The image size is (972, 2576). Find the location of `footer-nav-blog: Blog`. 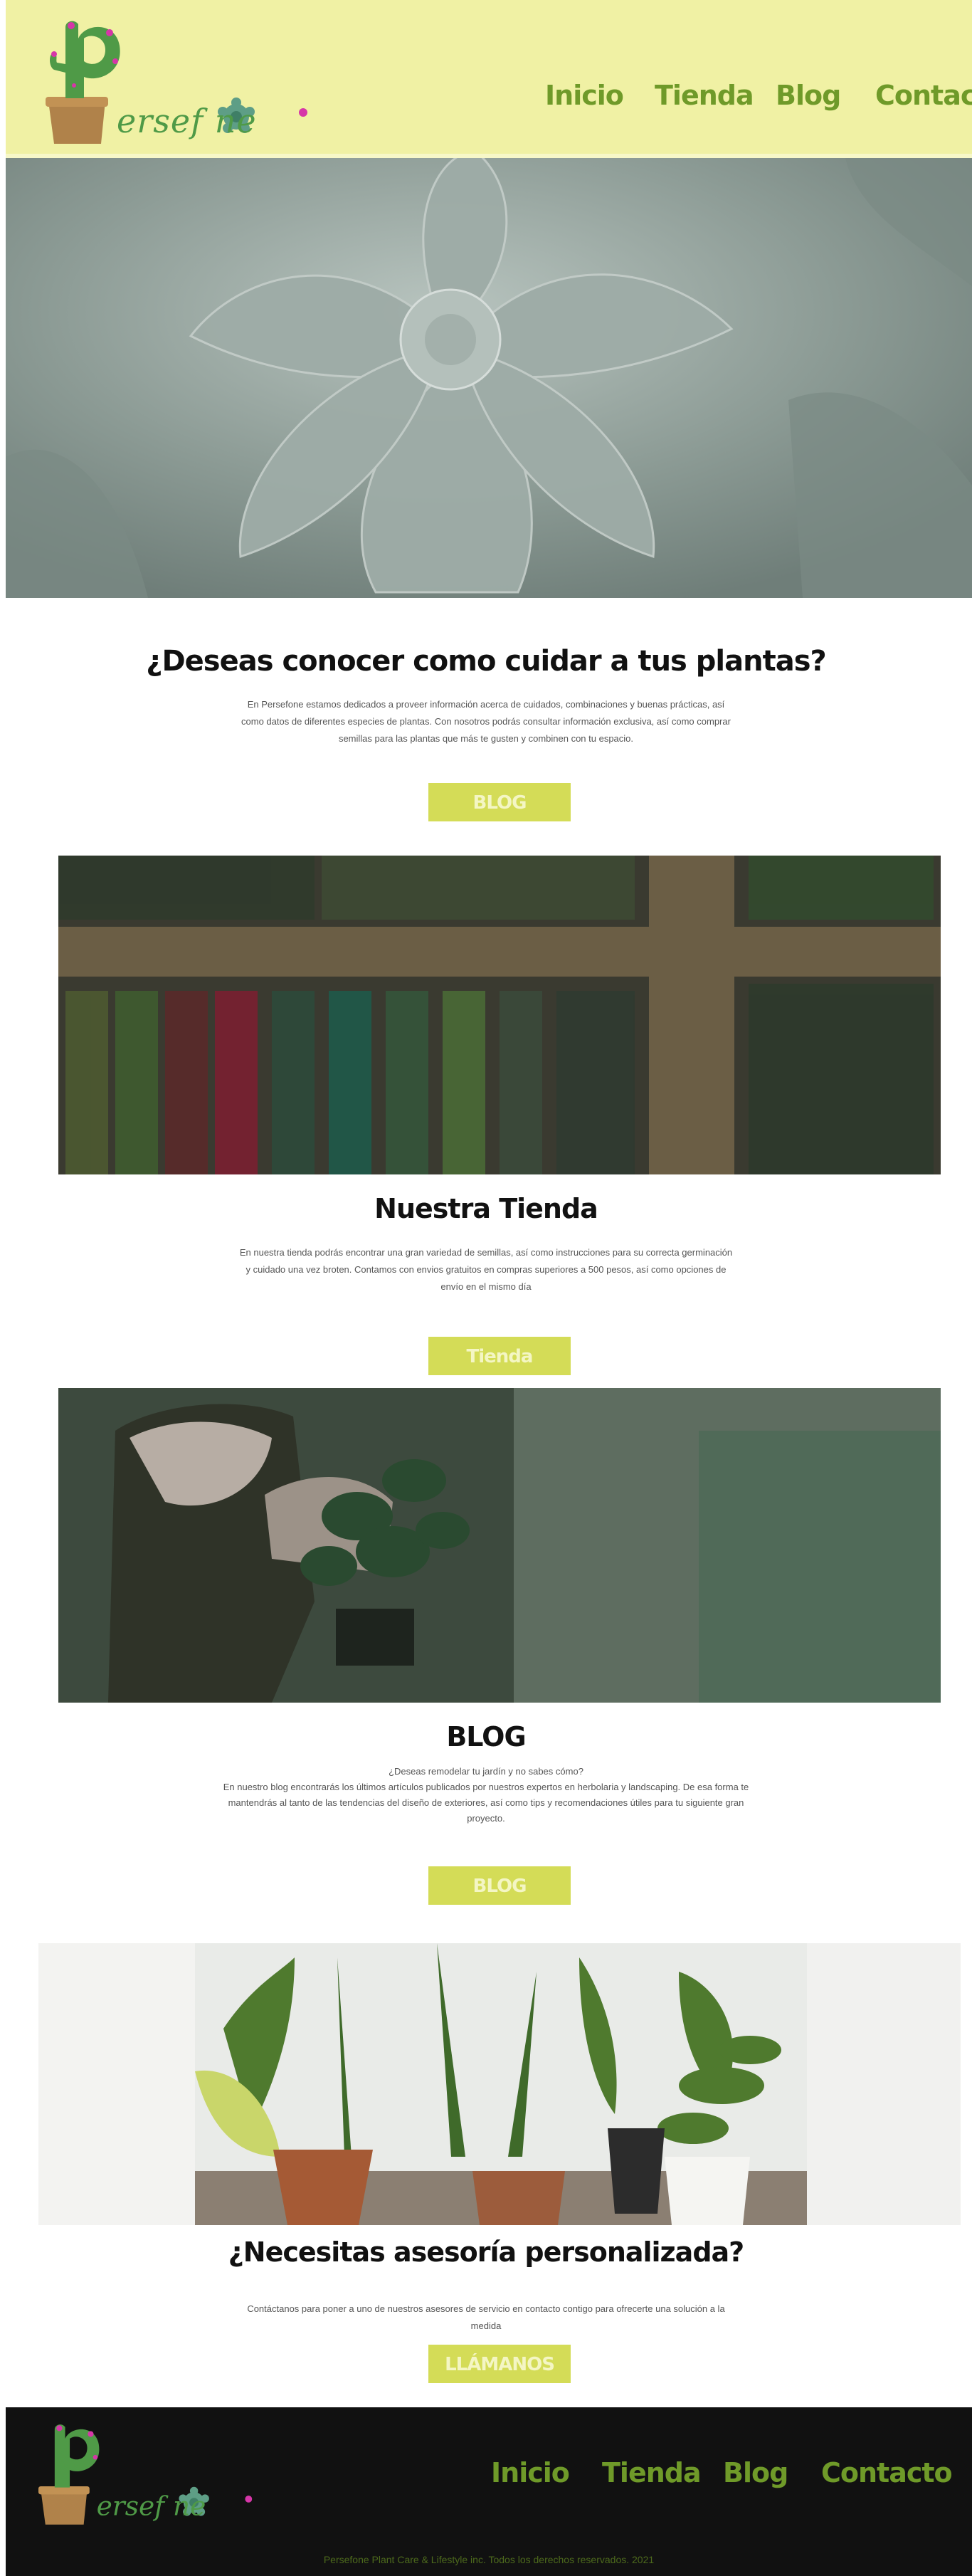

footer-nav-blog: Blog is located at coordinates (756, 2472).